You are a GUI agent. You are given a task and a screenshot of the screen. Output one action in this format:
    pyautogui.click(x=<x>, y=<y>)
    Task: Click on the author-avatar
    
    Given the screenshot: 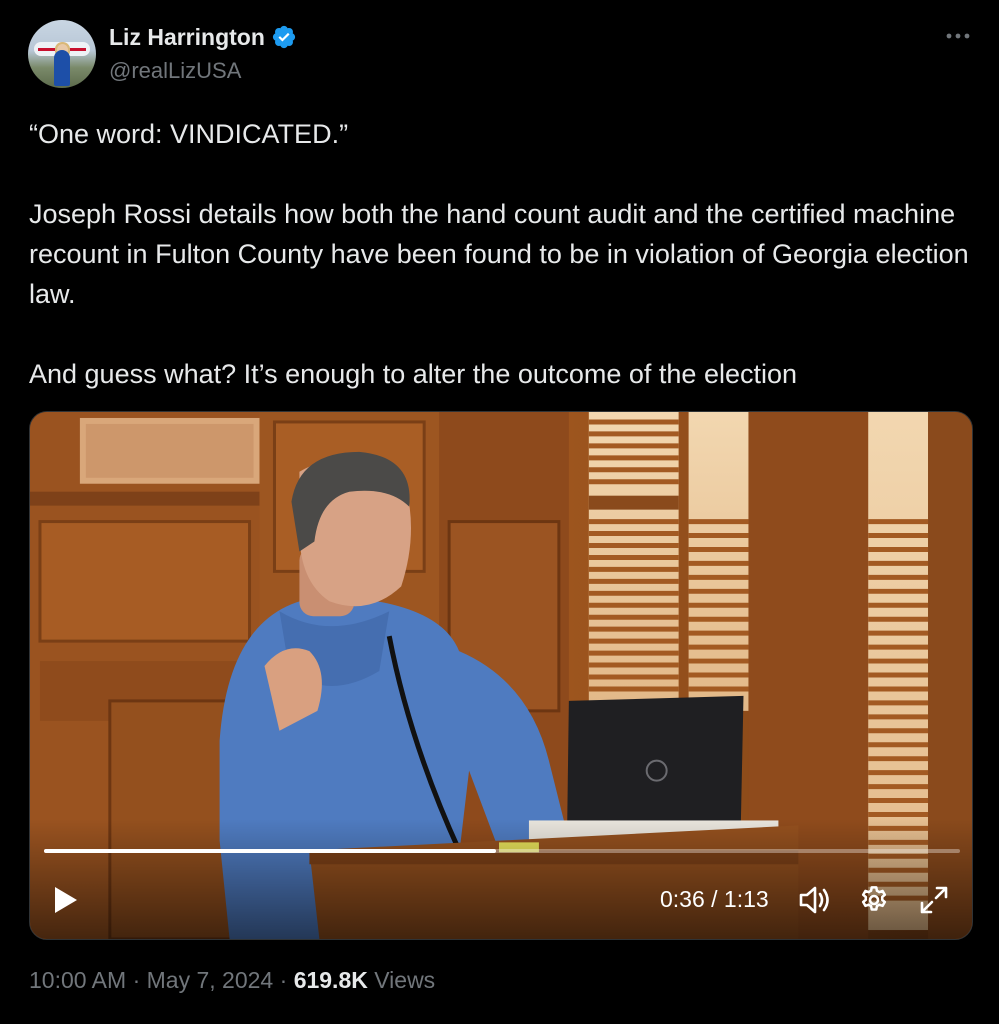 What is the action you would take?
    pyautogui.click(x=62, y=54)
    